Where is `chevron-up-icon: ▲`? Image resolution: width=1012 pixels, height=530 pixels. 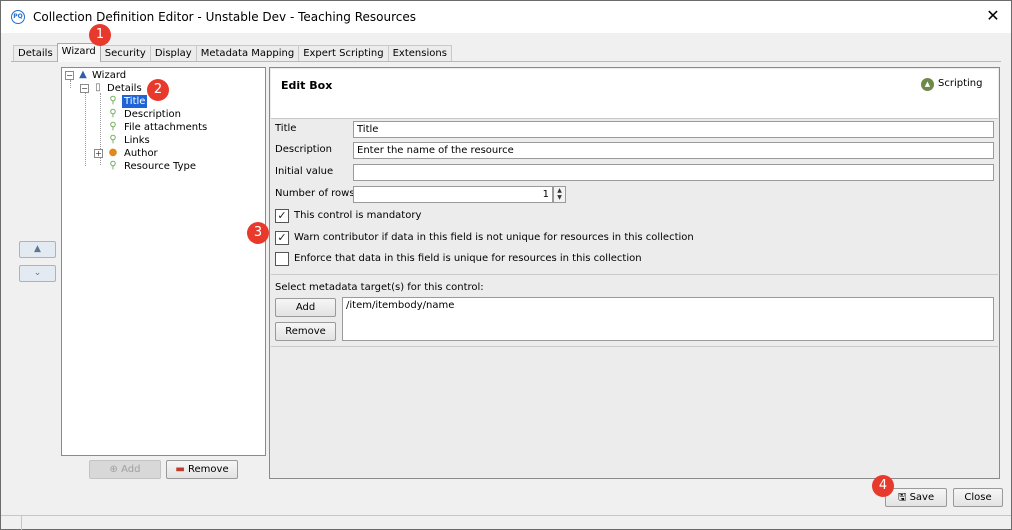
chevron-up-icon: ▲ is located at coordinates (37, 249).